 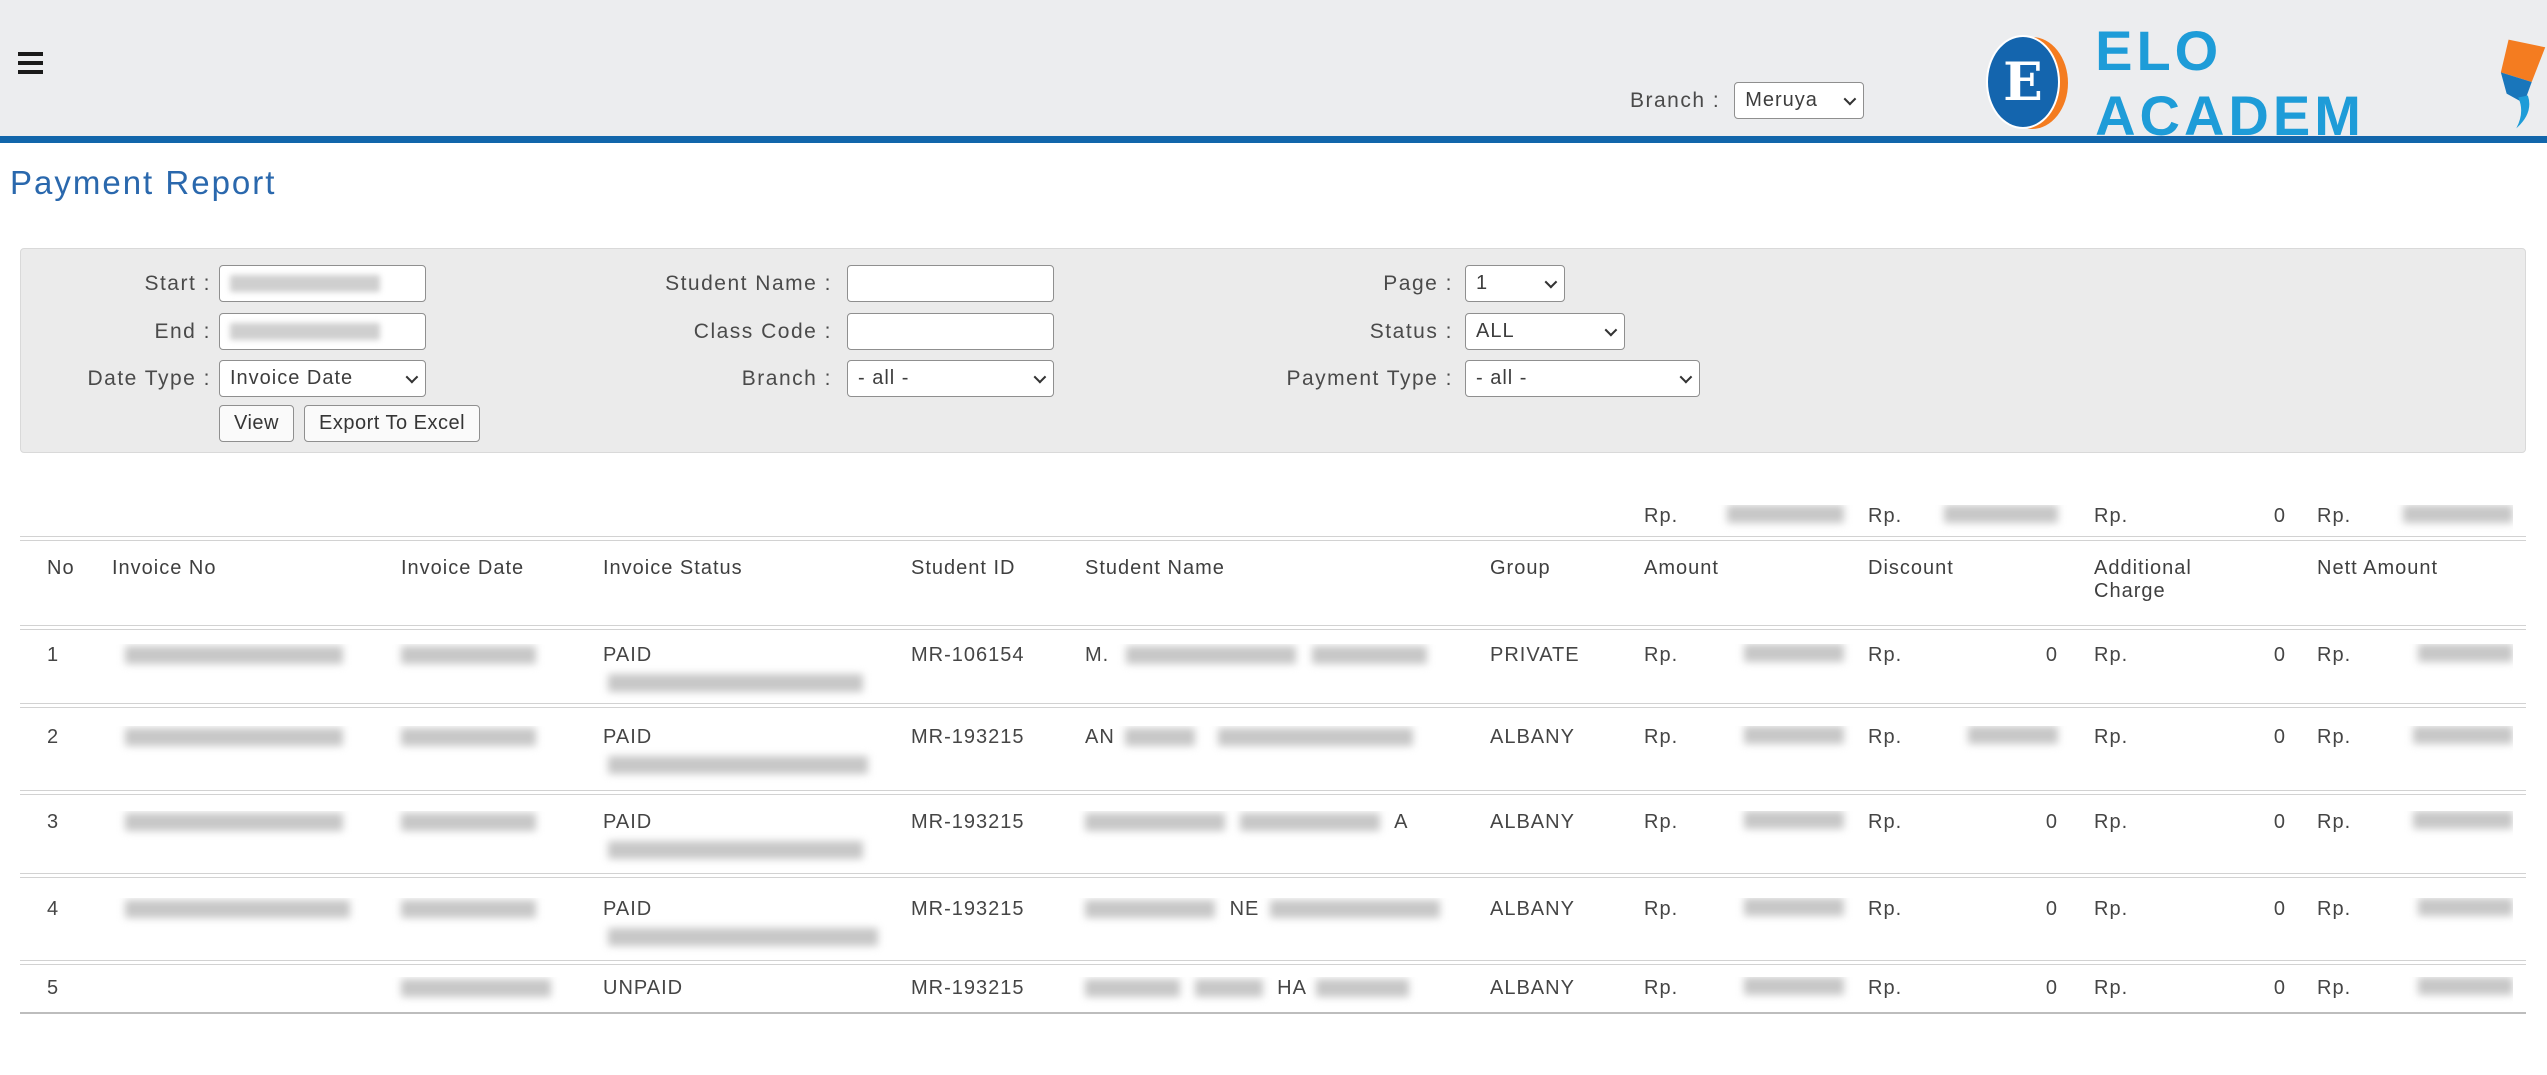 I want to click on invoice-status: UNPAID, so click(x=643, y=988).